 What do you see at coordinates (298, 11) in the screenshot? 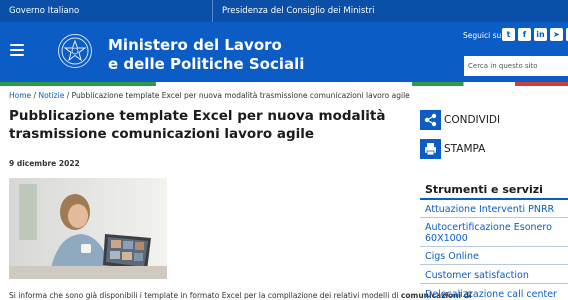
I see `presidenza-link: Presidenza del Consiglio dei Ministri` at bounding box center [298, 11].